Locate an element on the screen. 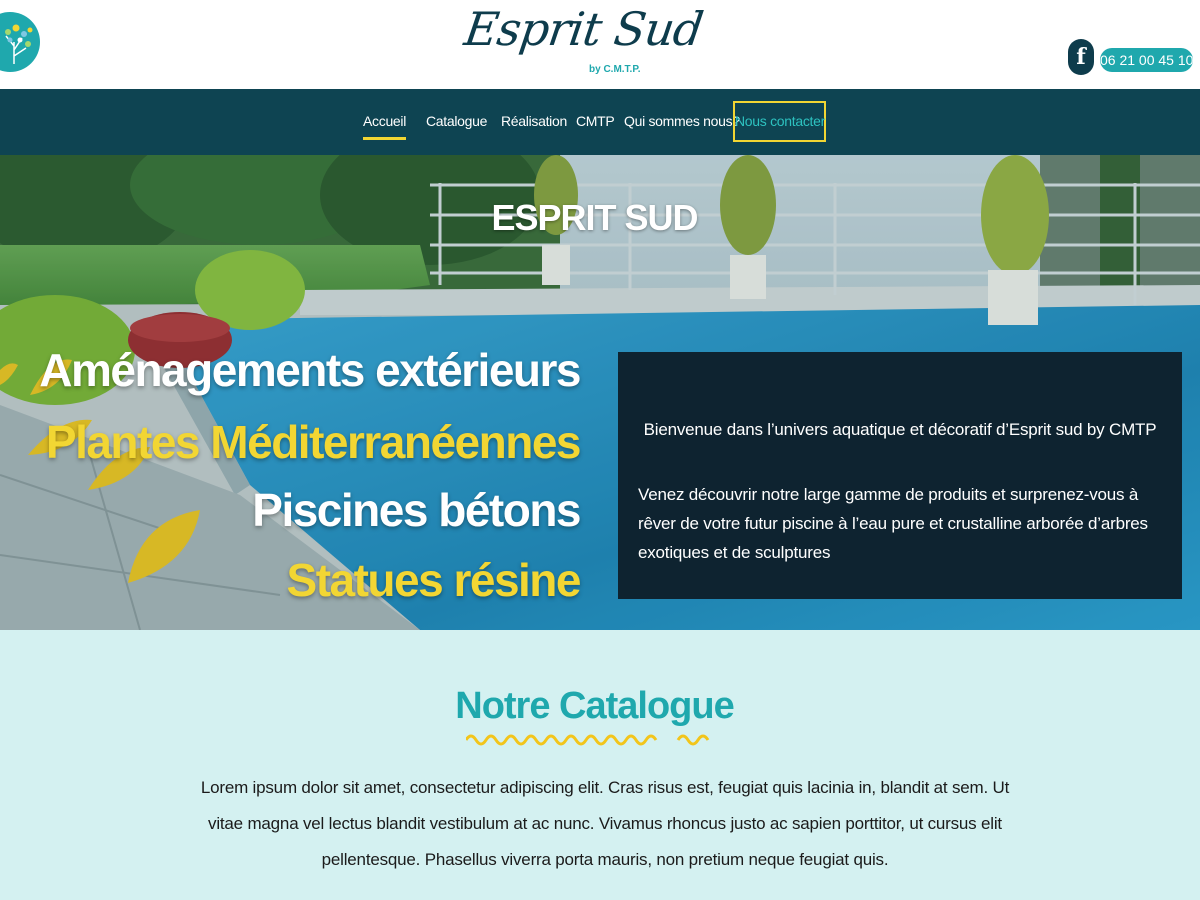 This screenshot has width=1200, height=900. nav-item-accueil: Accueil is located at coordinates (384, 126).